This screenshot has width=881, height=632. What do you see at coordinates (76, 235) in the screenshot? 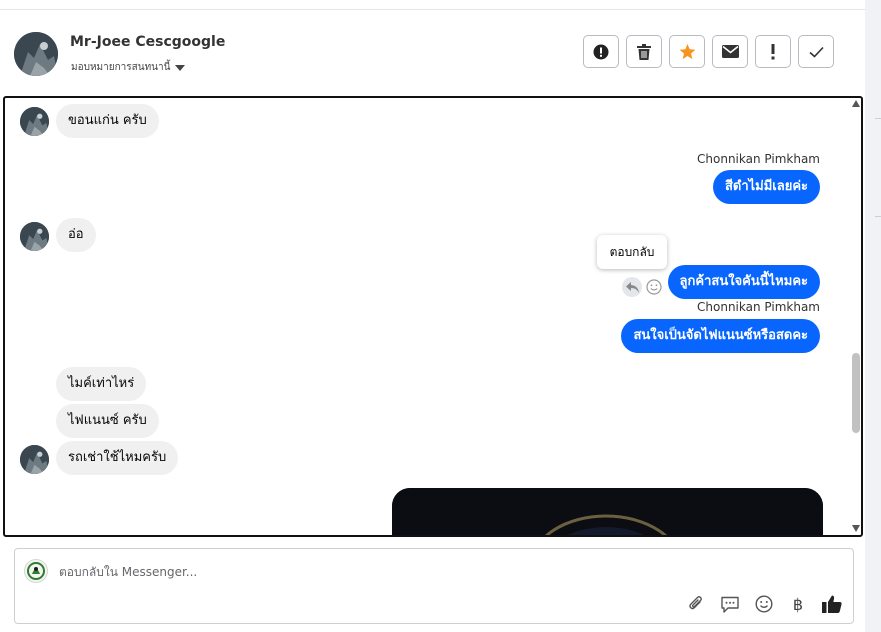
I see `incoming-message: อ่อ` at bounding box center [76, 235].